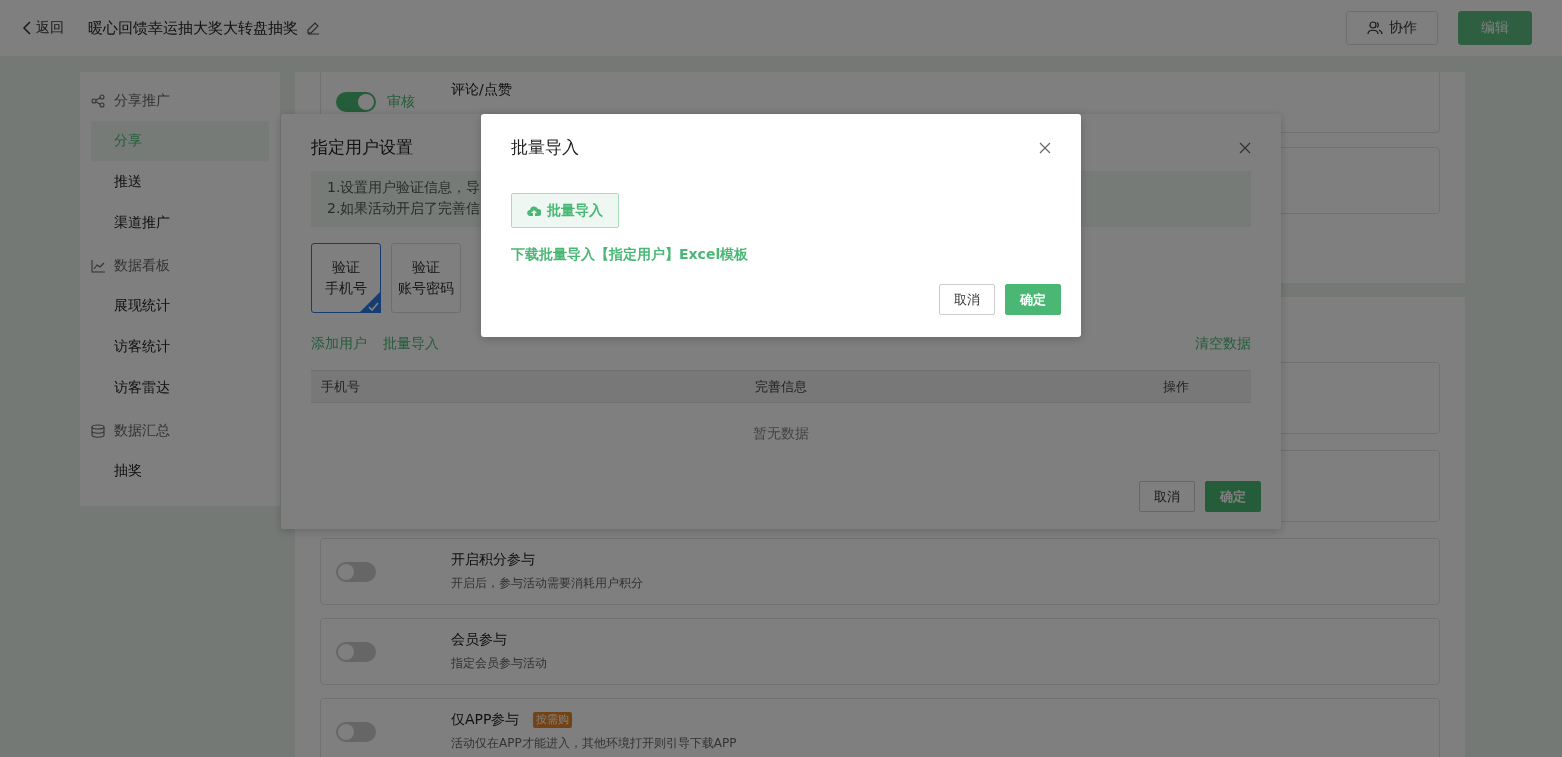  Describe the element at coordinates (43, 28) in the screenshot. I see `back-link: 返回` at that location.